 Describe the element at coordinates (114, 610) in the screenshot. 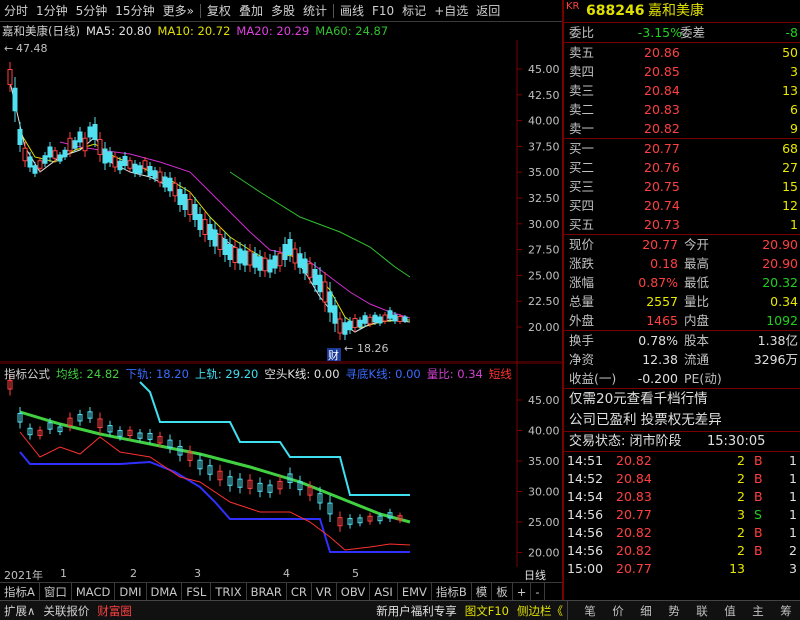

I see `wealth-circle-button: 财富圈` at that location.